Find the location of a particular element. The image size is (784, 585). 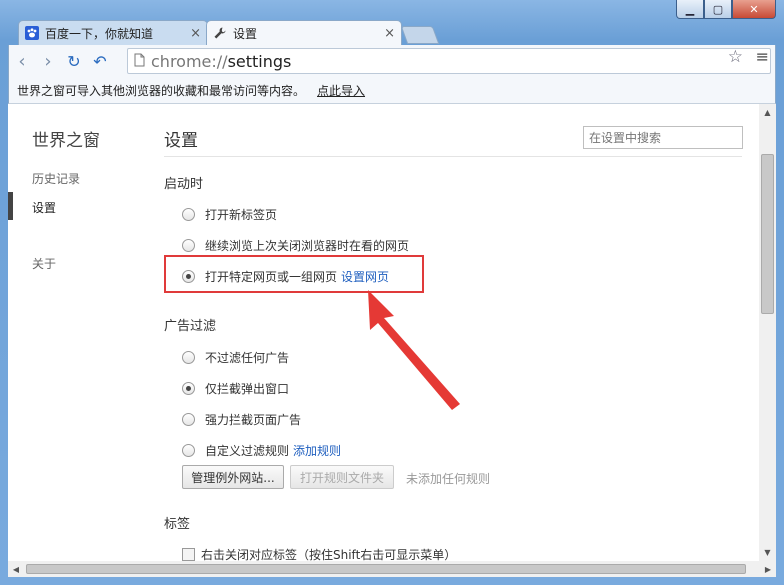

forward-button: › is located at coordinates (48, 62).